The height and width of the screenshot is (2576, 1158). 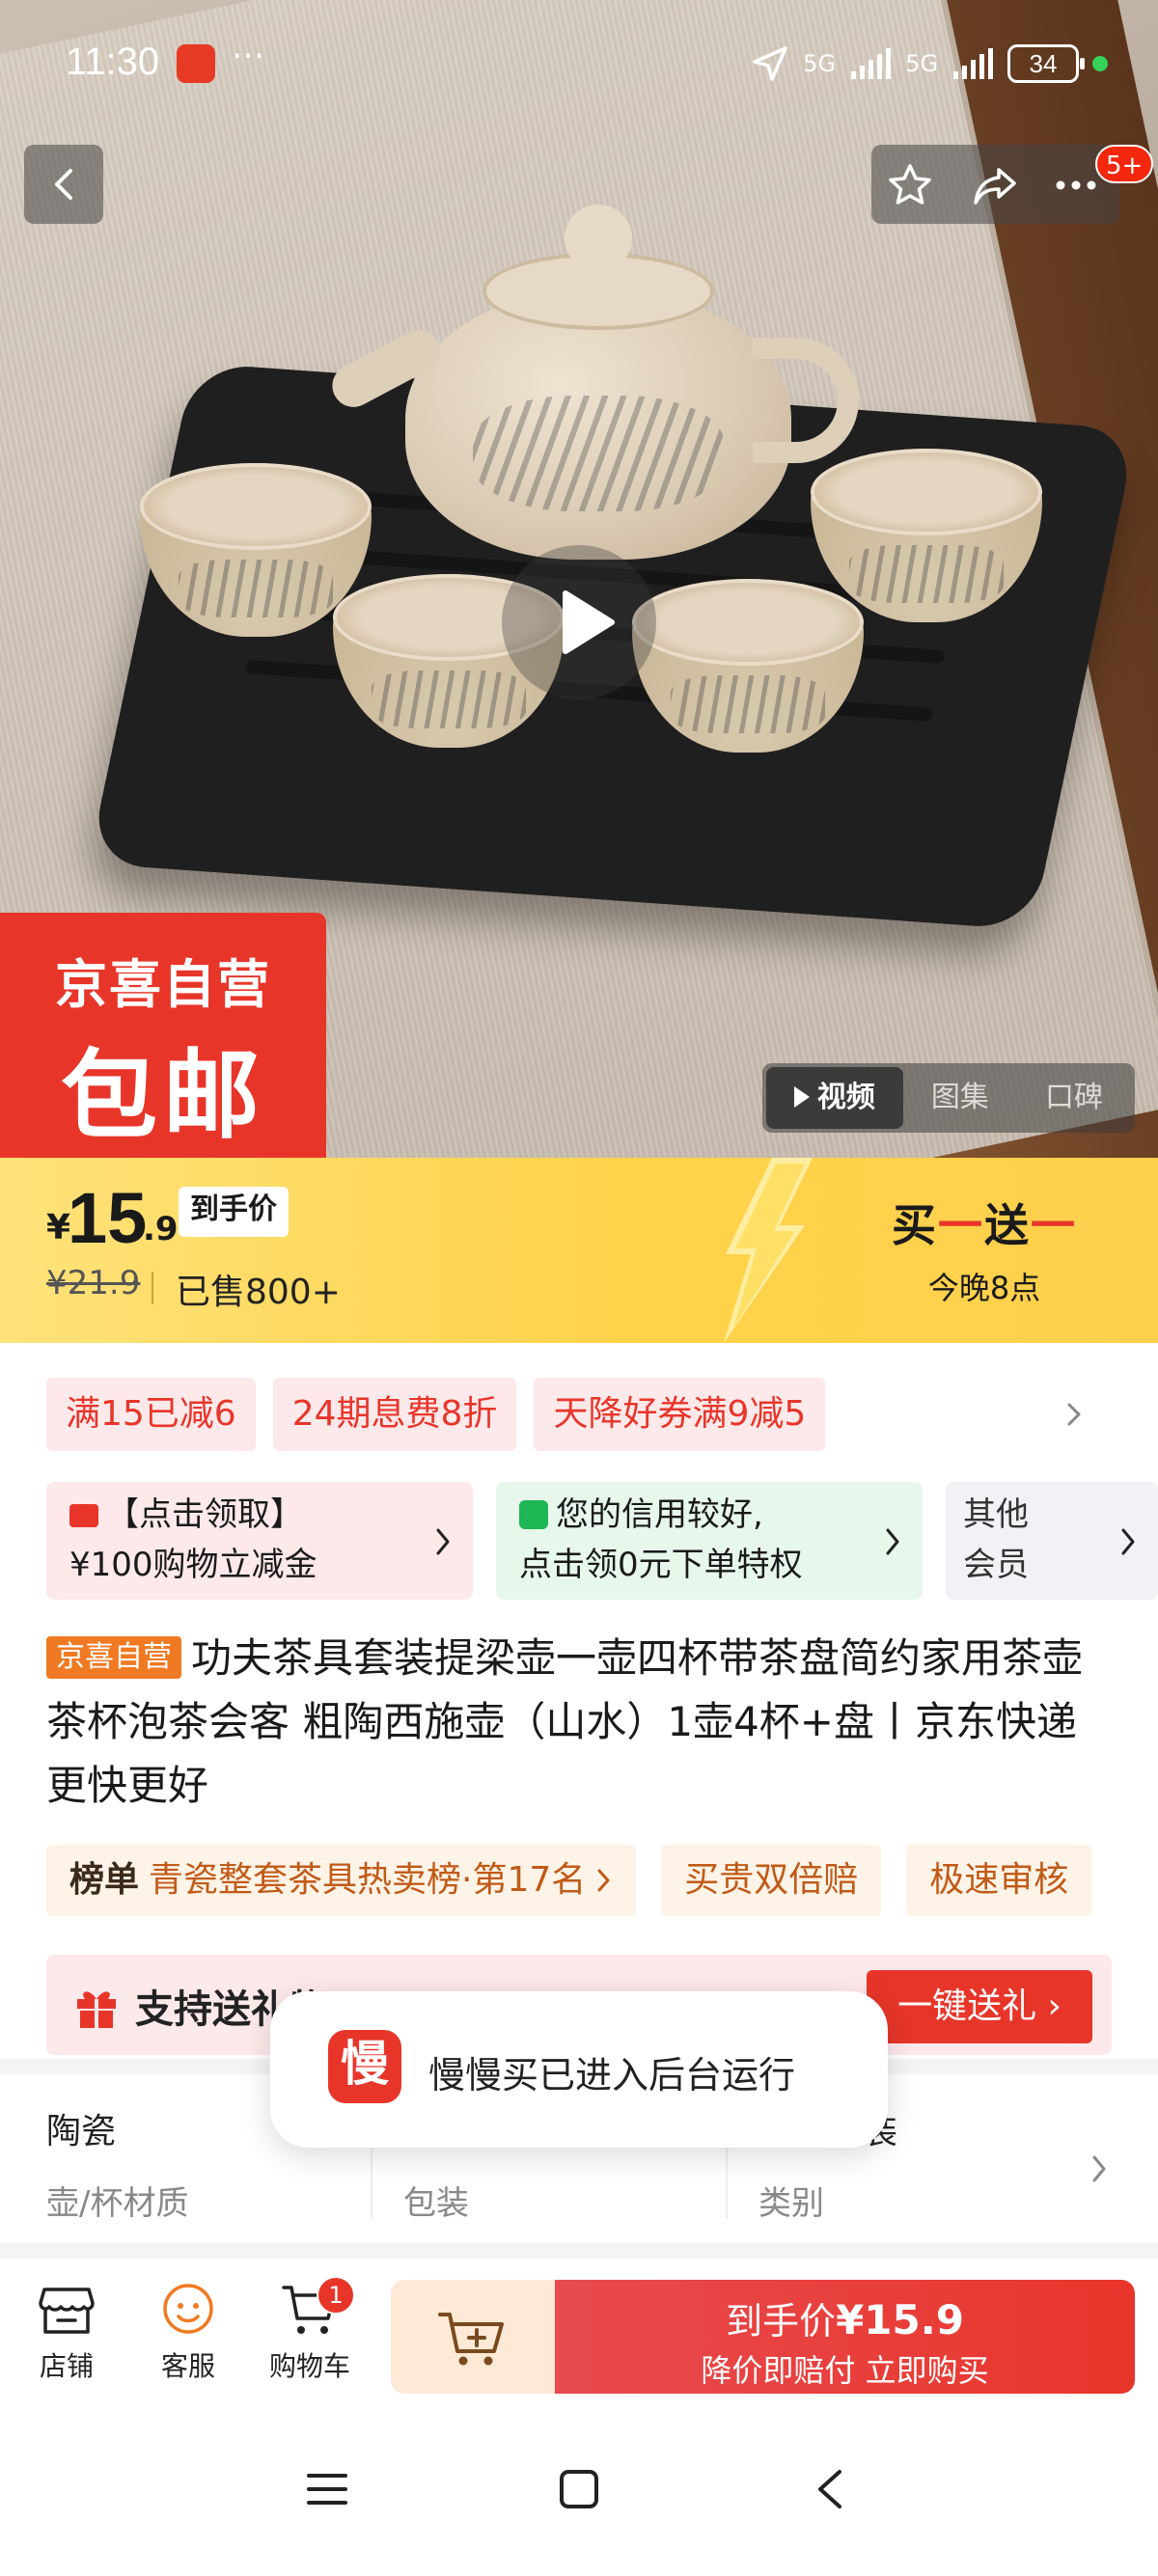 I want to click on card1-line1-text: 【点击领取】, so click(x=204, y=1514).